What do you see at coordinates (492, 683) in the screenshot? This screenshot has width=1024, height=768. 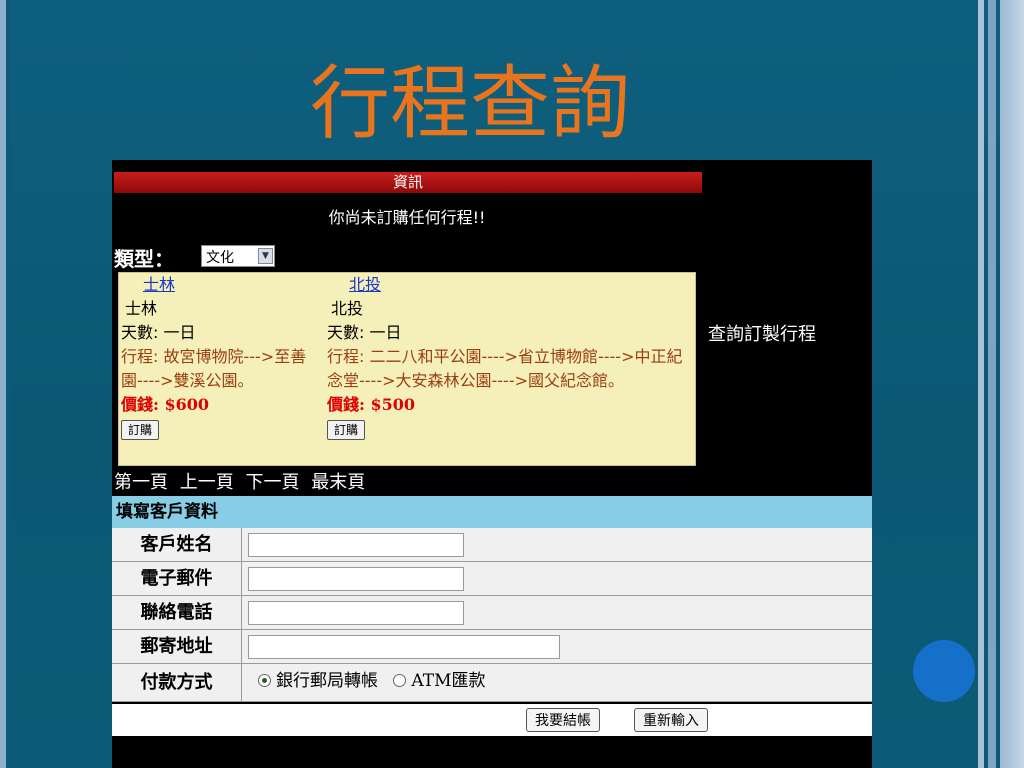 I see `form-row-payment: 付款方式 銀行郵局轉帳 ATM匯款` at bounding box center [492, 683].